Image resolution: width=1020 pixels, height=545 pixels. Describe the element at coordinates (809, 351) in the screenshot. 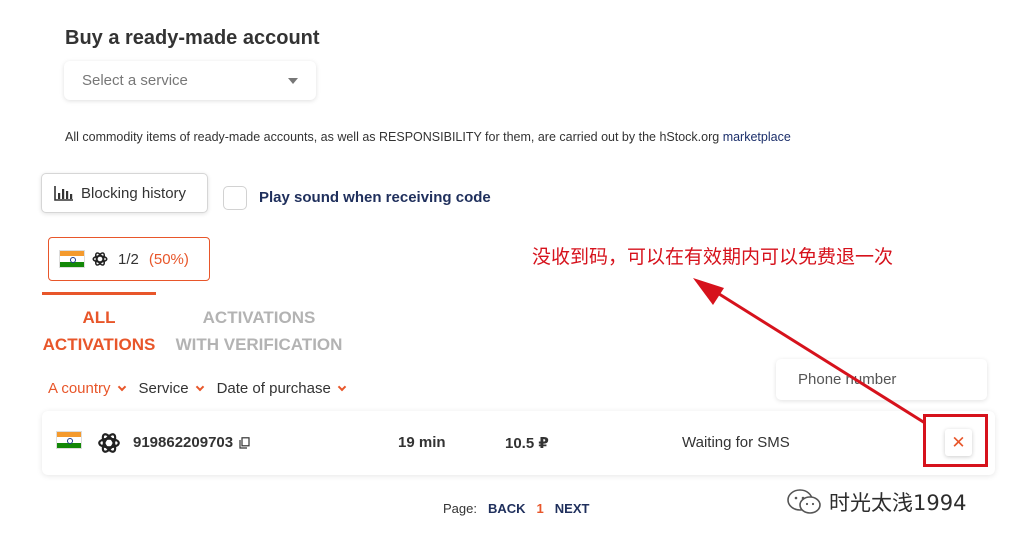

I see `annotation-arrow` at that location.